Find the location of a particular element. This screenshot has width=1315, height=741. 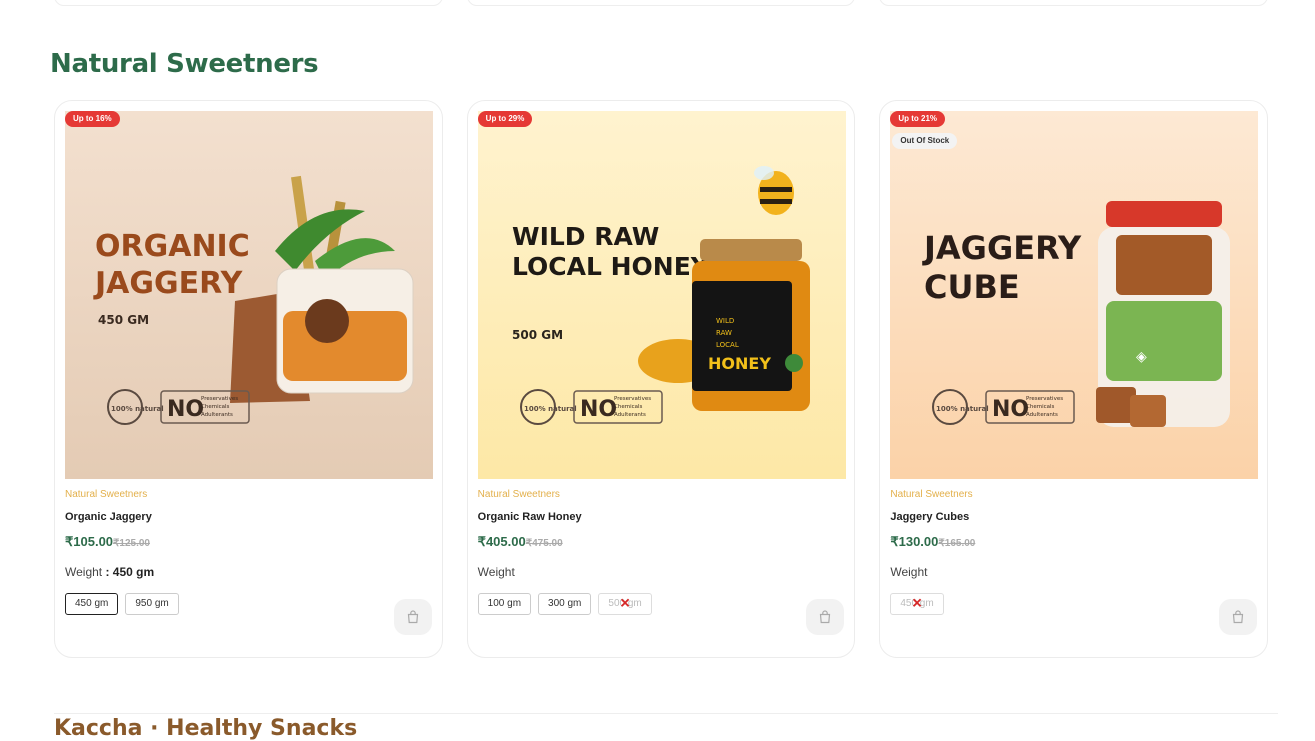

current-price: ₹130.00 is located at coordinates (914, 541).